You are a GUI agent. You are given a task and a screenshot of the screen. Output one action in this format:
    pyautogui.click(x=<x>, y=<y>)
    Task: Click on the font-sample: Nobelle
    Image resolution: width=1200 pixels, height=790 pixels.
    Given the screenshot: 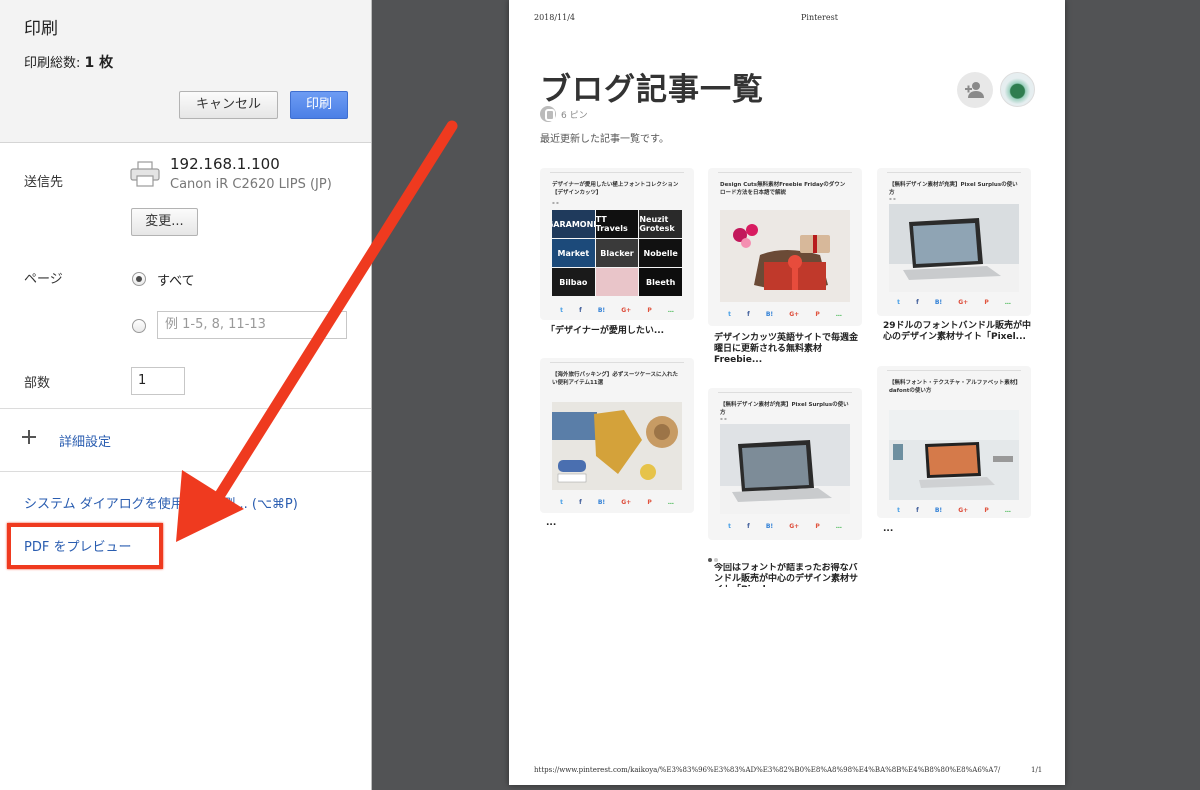 What is the action you would take?
    pyautogui.click(x=660, y=253)
    